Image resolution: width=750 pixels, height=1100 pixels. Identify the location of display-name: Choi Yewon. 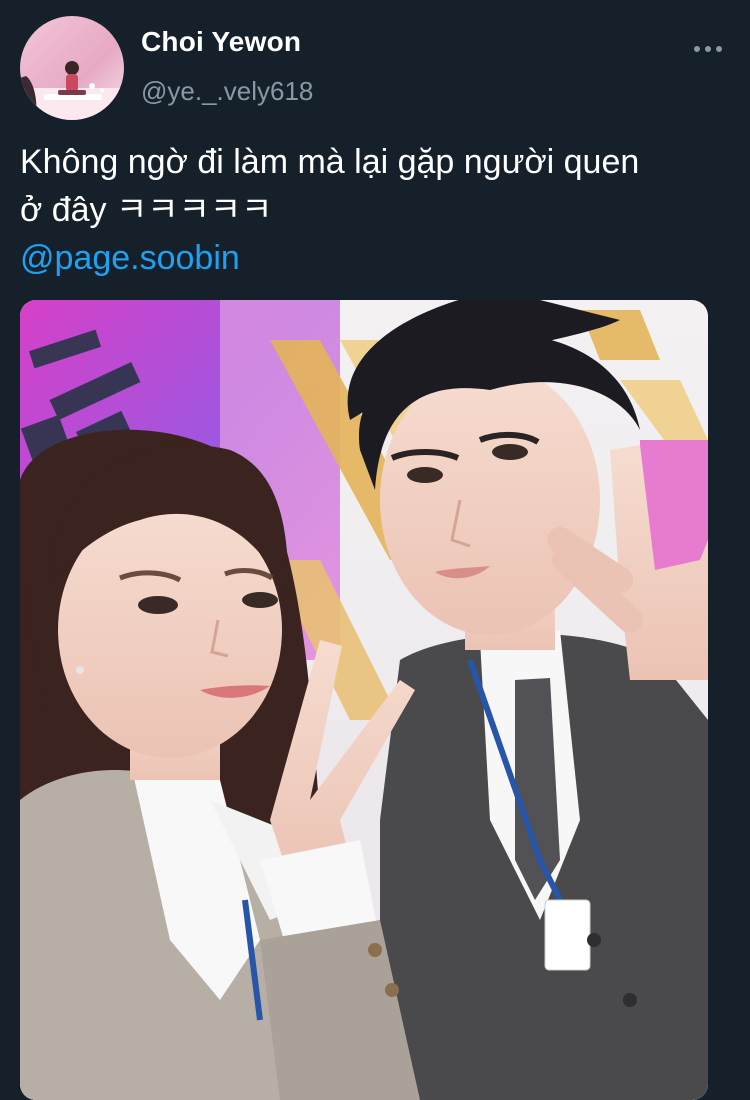
(221, 42).